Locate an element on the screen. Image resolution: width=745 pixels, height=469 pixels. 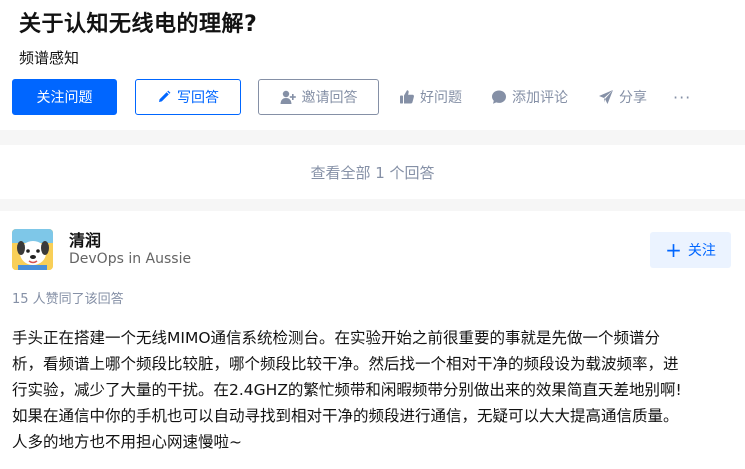
follow-author-button: + 关注 is located at coordinates (690, 250).